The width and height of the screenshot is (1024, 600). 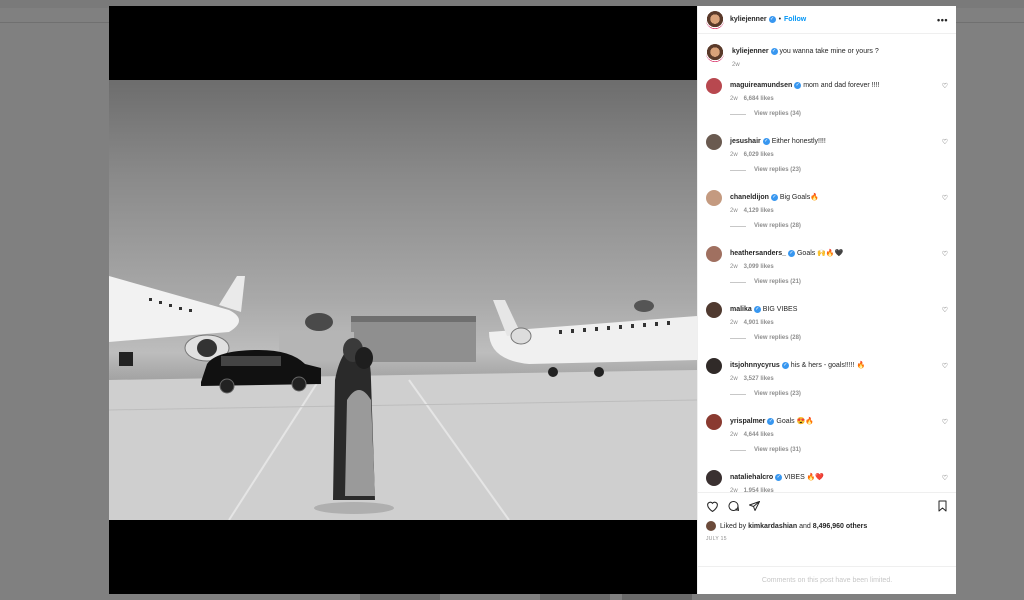 I want to click on comment-text: his & hers - goals!!!!! 🔥, so click(x=828, y=365).